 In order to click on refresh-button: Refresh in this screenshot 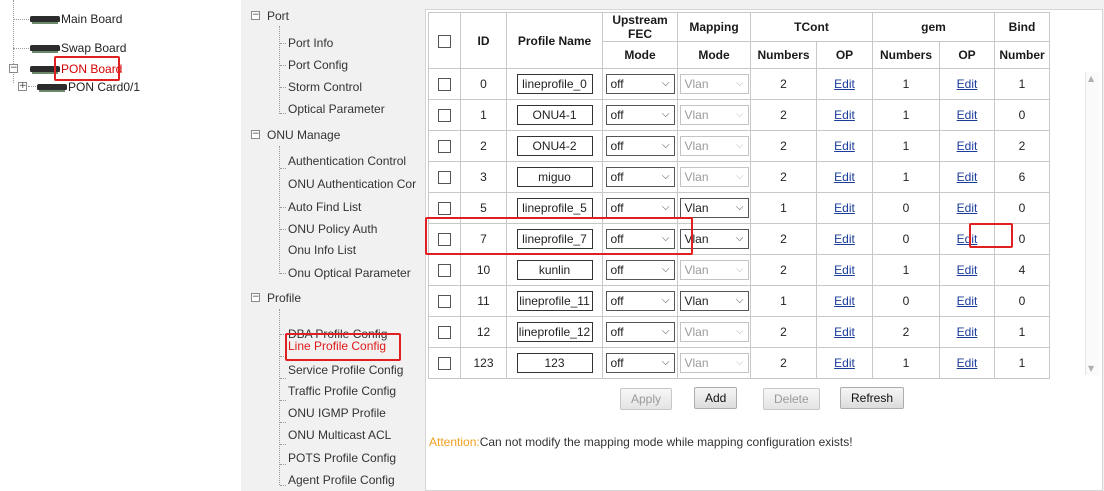, I will do `click(872, 398)`.